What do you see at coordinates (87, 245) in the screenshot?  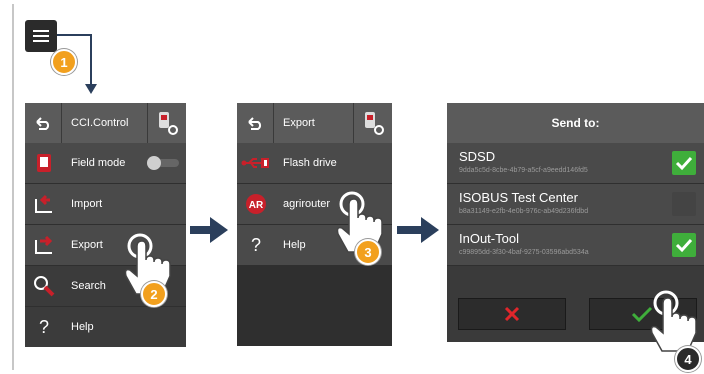 I see `menu-item-label: Export` at bounding box center [87, 245].